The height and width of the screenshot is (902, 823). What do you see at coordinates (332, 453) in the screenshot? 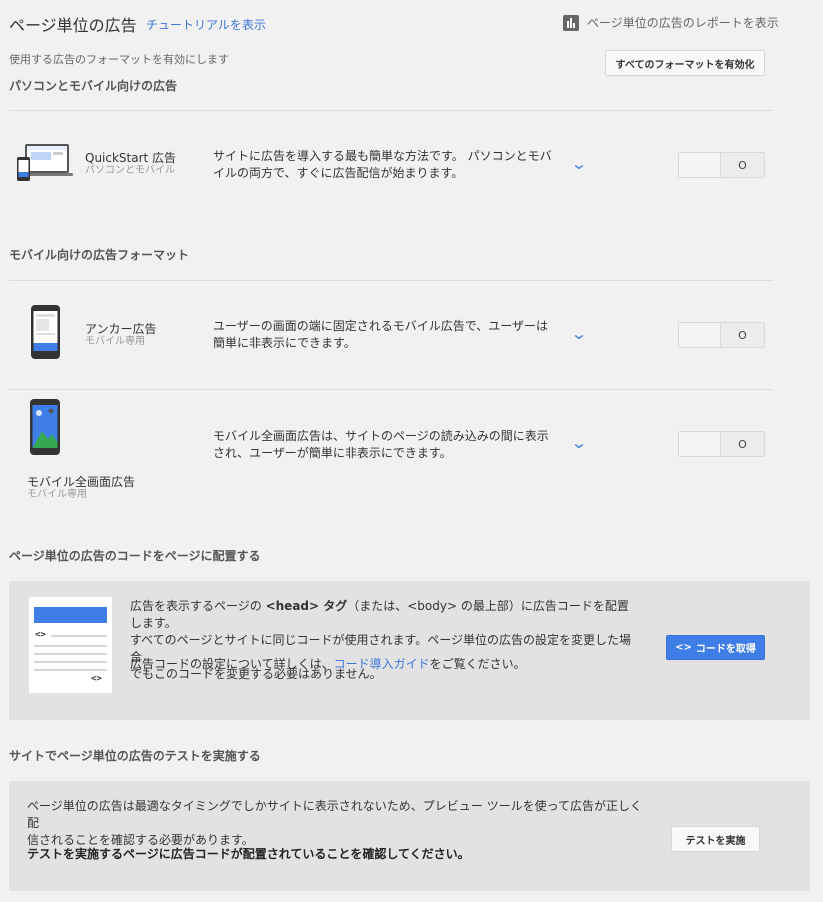
I see `format-desc-line: され、ユーザーが簡単に非表示にできます。` at bounding box center [332, 453].